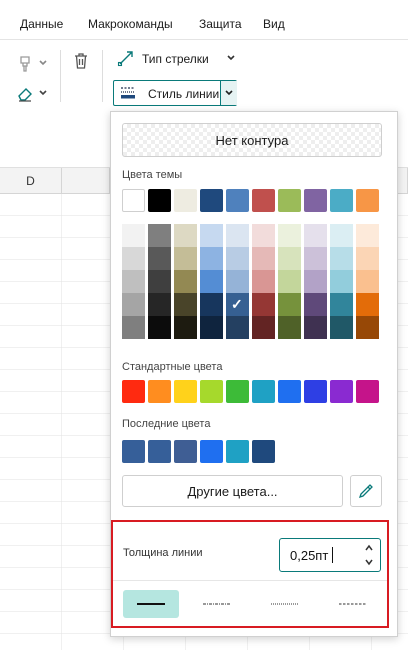  I want to click on line-style-dotted-option, so click(285, 604).